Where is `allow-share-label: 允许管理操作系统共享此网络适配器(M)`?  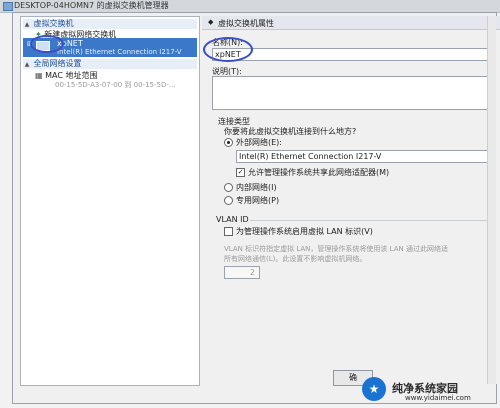
allow-share-label: 允许管理操作系统共享此网络适配器(M) is located at coordinates (319, 172).